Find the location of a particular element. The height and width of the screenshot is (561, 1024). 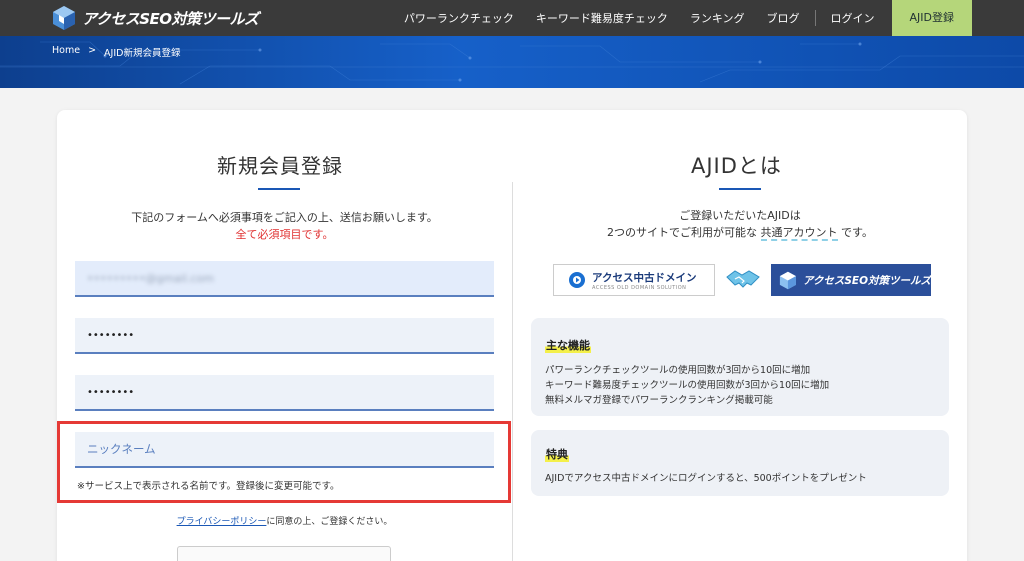

password-confirm-field: •••••••• is located at coordinates (284, 393).